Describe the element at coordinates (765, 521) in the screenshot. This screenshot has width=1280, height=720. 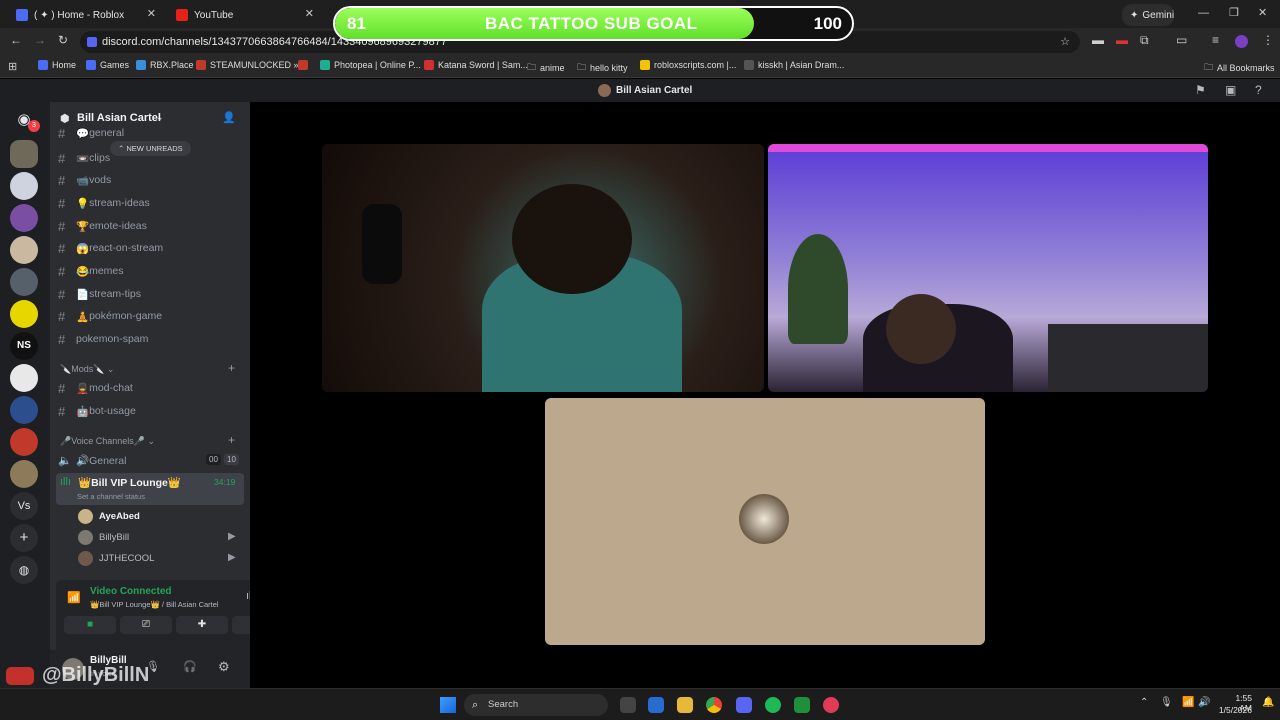
I see `camera-off-tile` at that location.